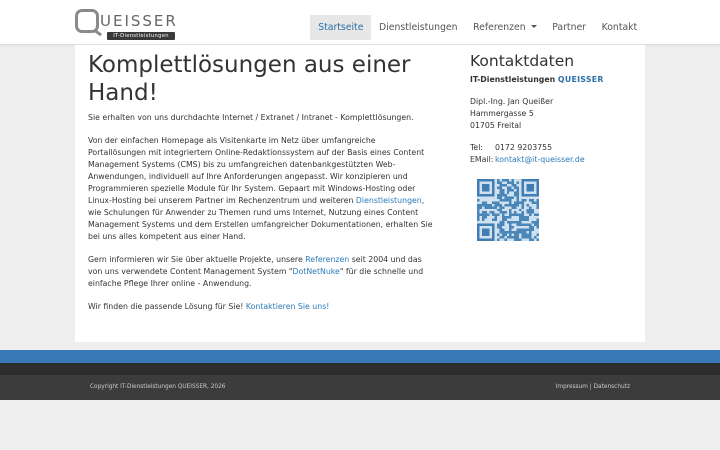  I want to click on phone-label: Tel:, so click(477, 147).